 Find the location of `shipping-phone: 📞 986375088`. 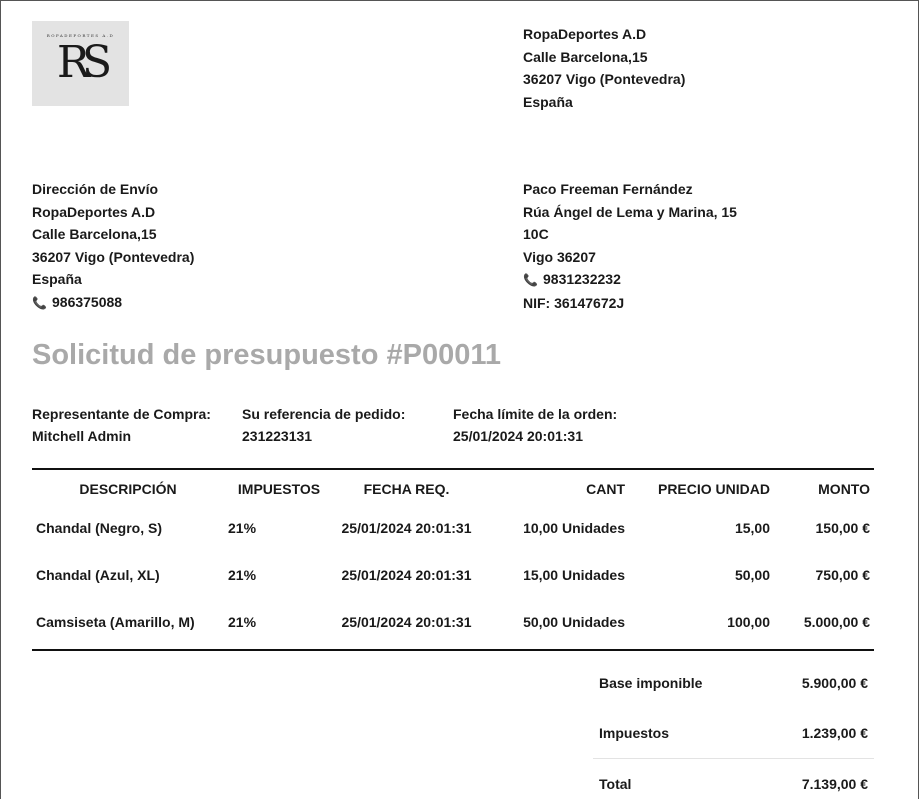

shipping-phone: 📞 986375088 is located at coordinates (113, 303).